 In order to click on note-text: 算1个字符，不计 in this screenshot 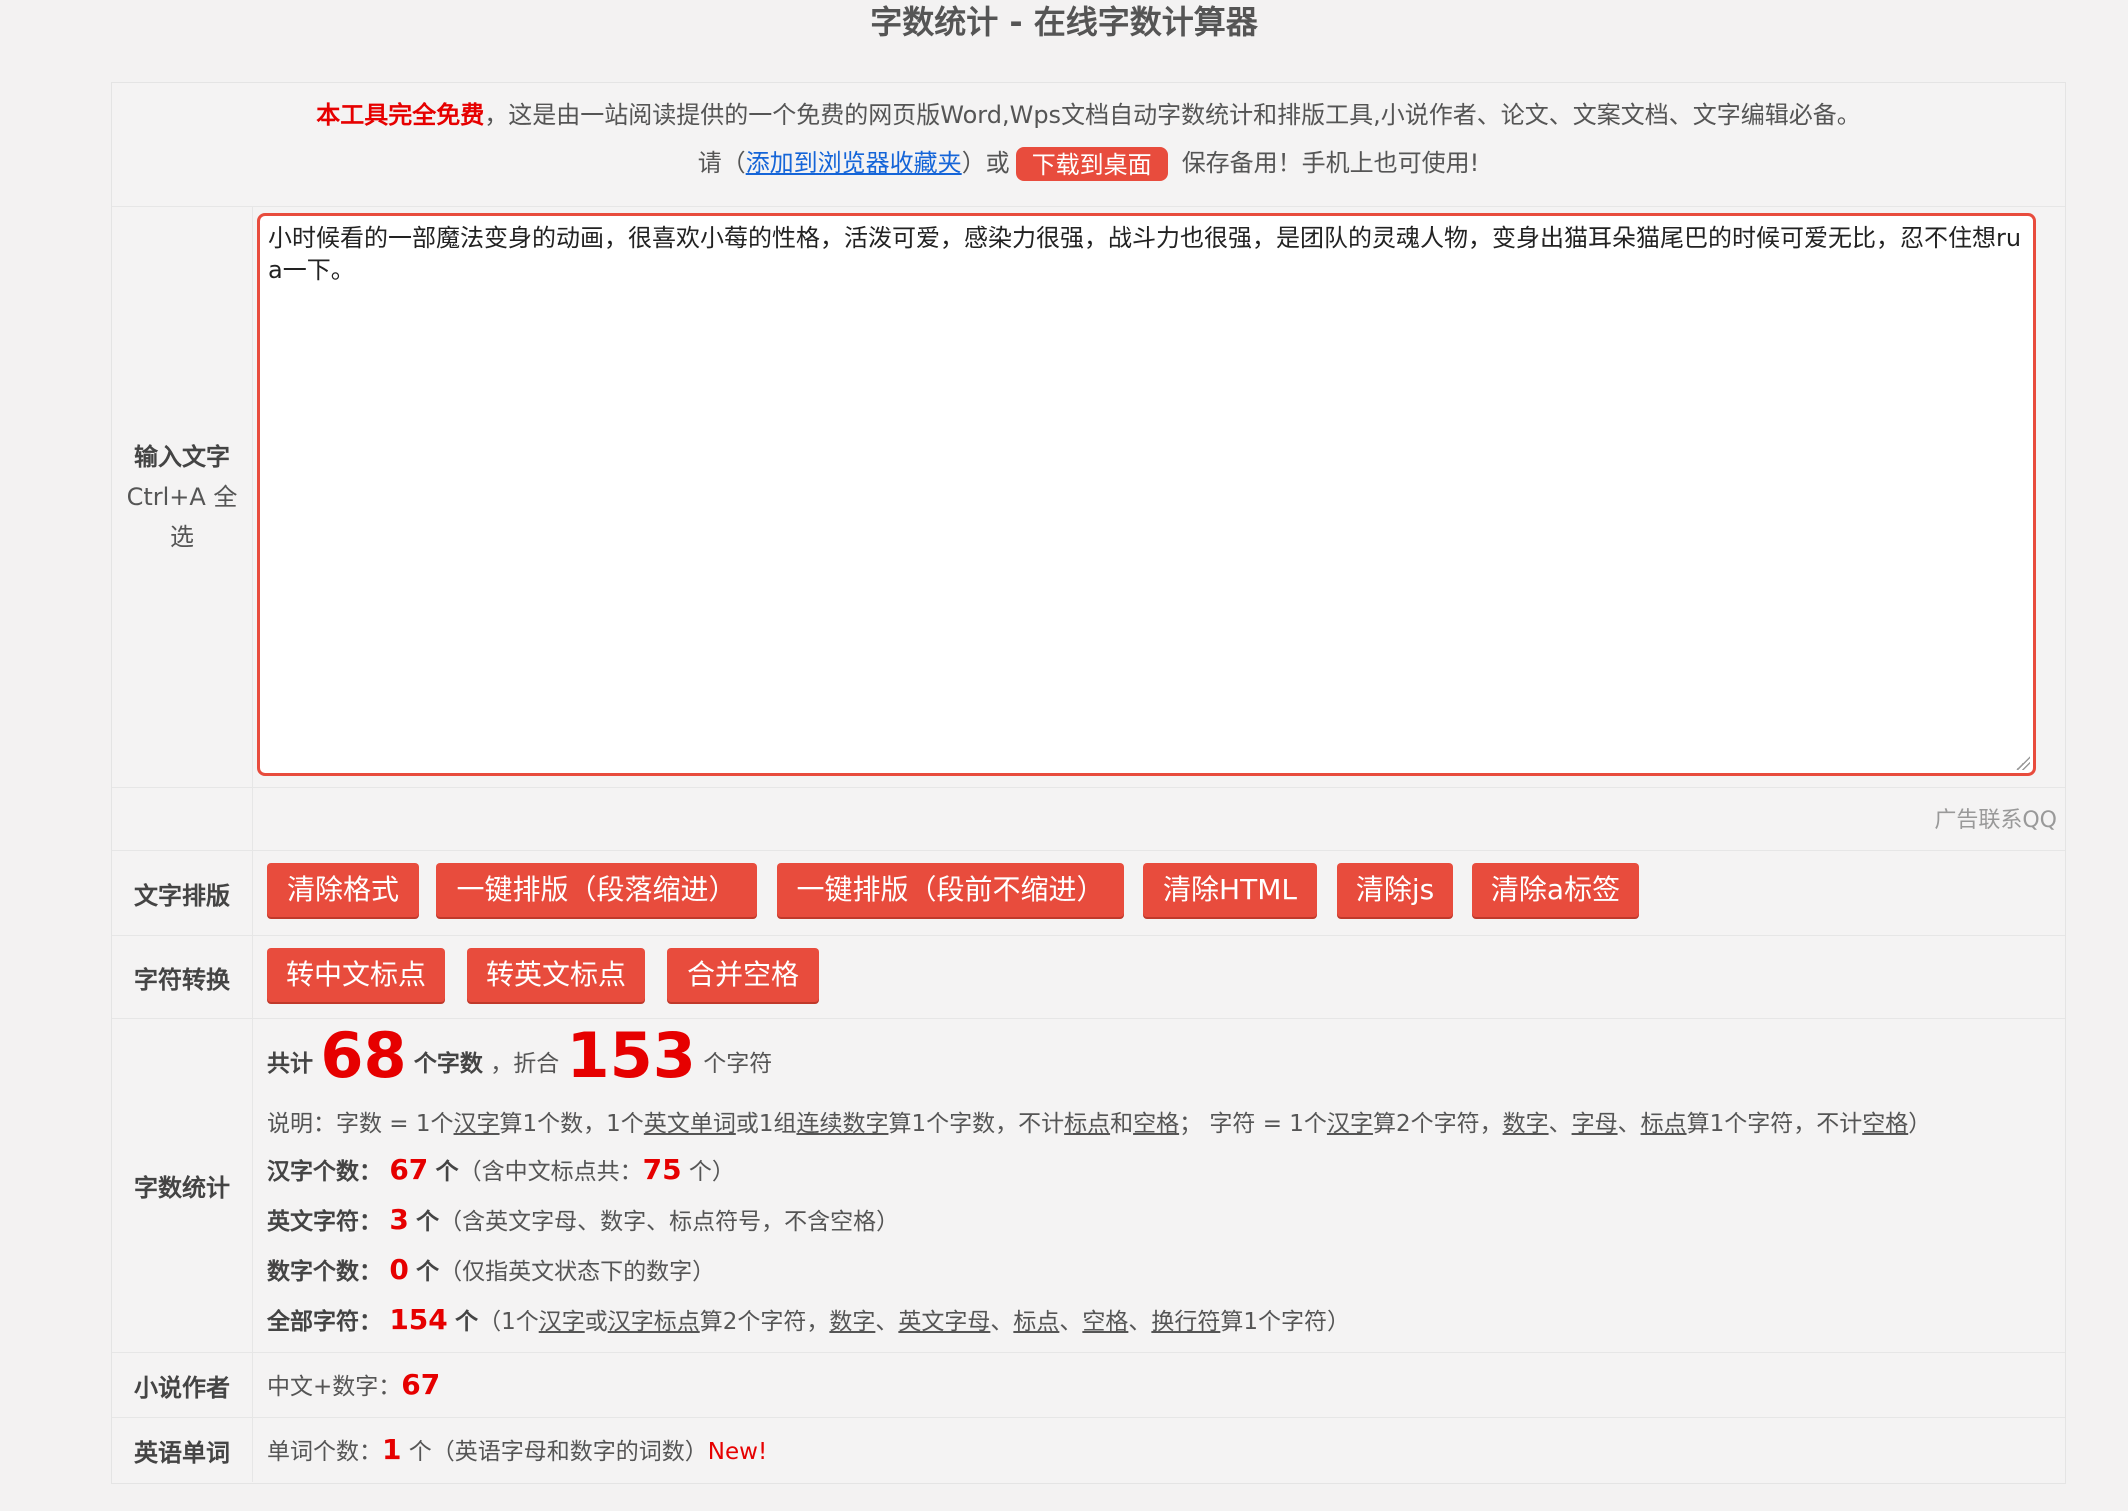, I will do `click(1774, 1124)`.